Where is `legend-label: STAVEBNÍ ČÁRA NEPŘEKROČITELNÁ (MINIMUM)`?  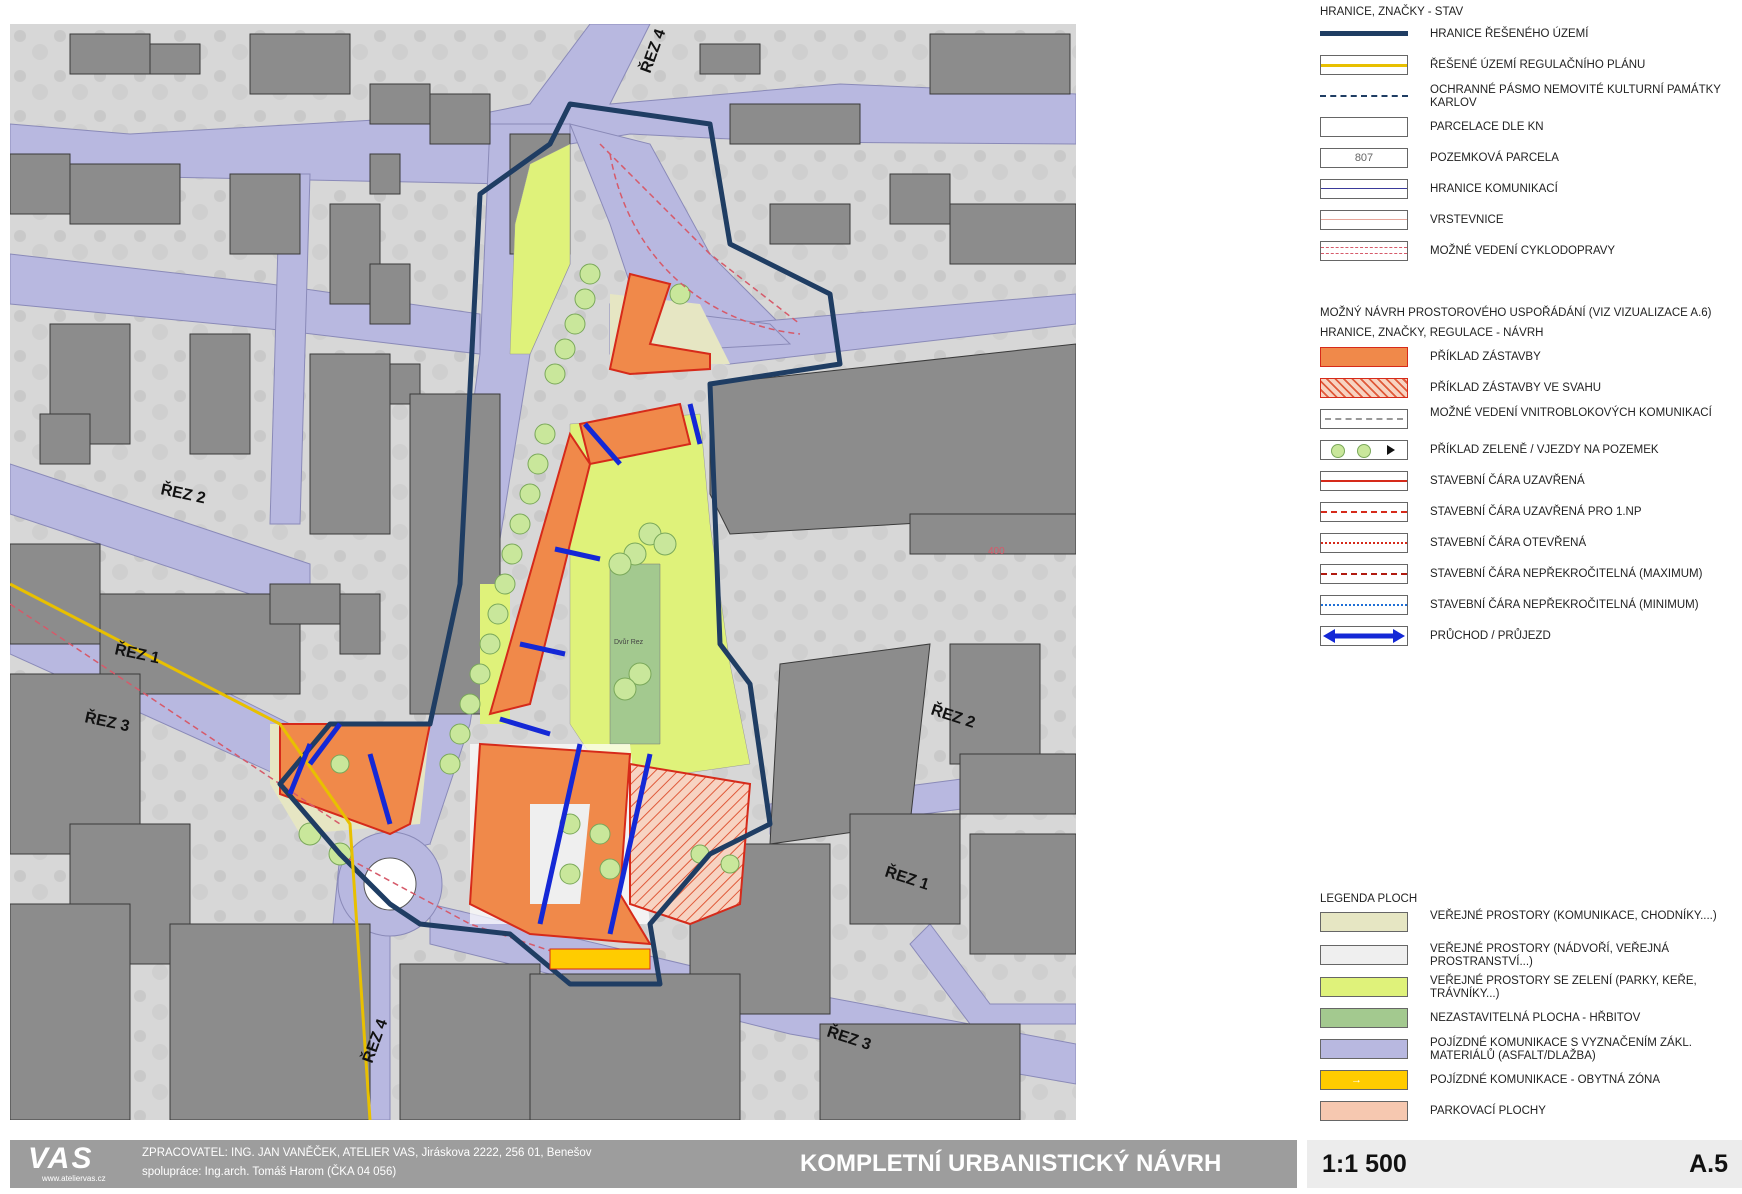 legend-label: STAVEBNÍ ČÁRA NEPŘEKROČITELNÁ (MINIMUM) is located at coordinates (1564, 605).